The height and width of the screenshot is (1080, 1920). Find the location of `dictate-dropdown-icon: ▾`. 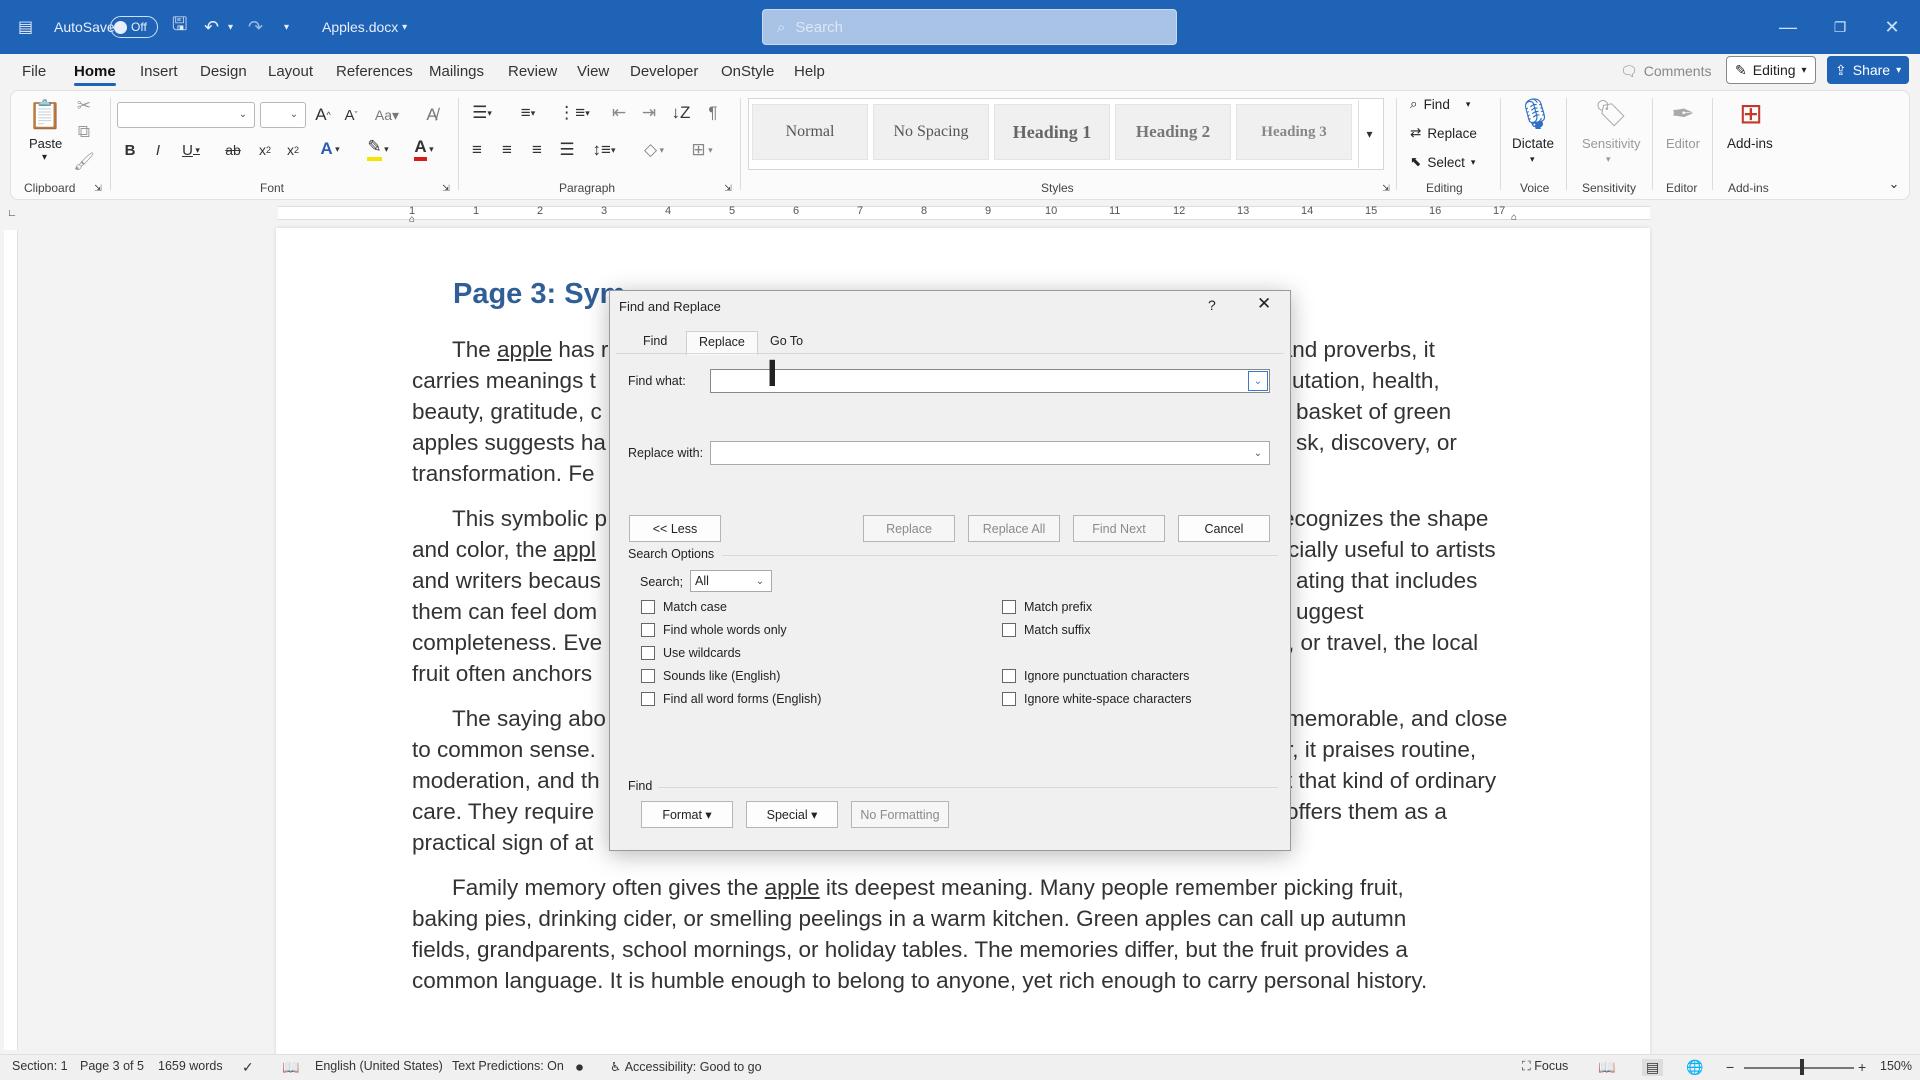

dictate-dropdown-icon: ▾ is located at coordinates (1532, 159).